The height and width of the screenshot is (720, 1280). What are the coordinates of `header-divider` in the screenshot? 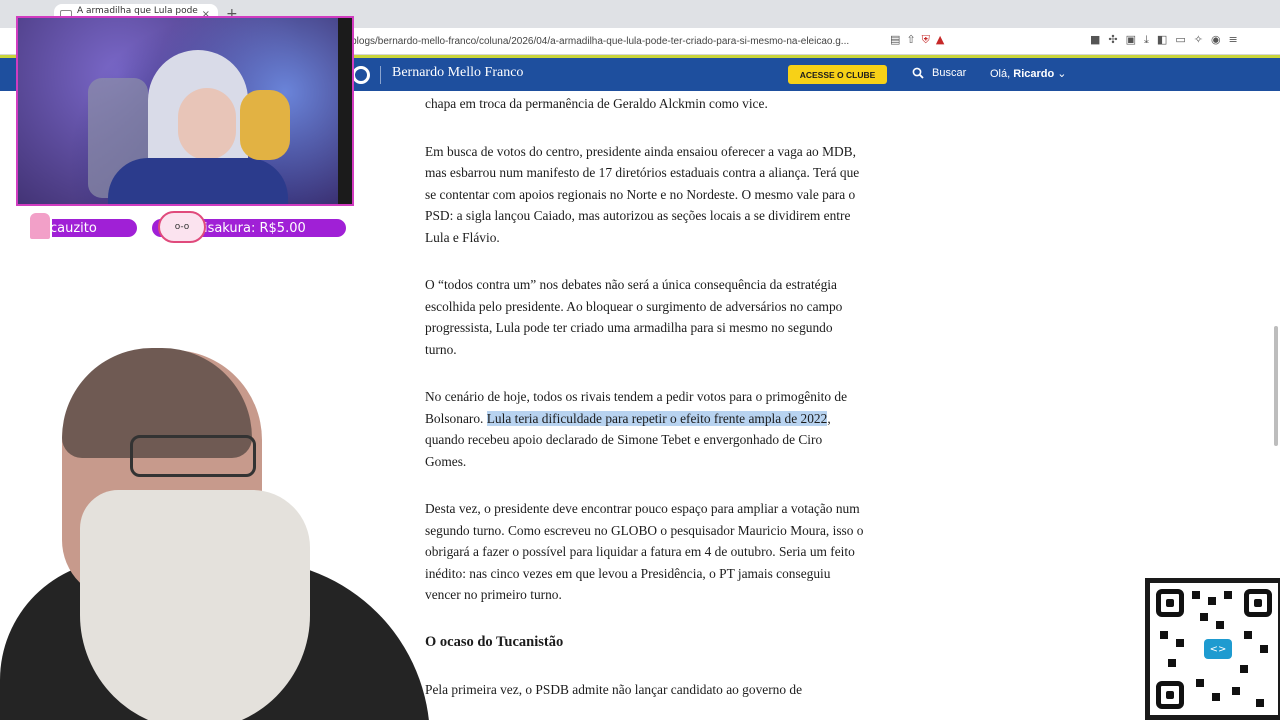 It's located at (380, 75).